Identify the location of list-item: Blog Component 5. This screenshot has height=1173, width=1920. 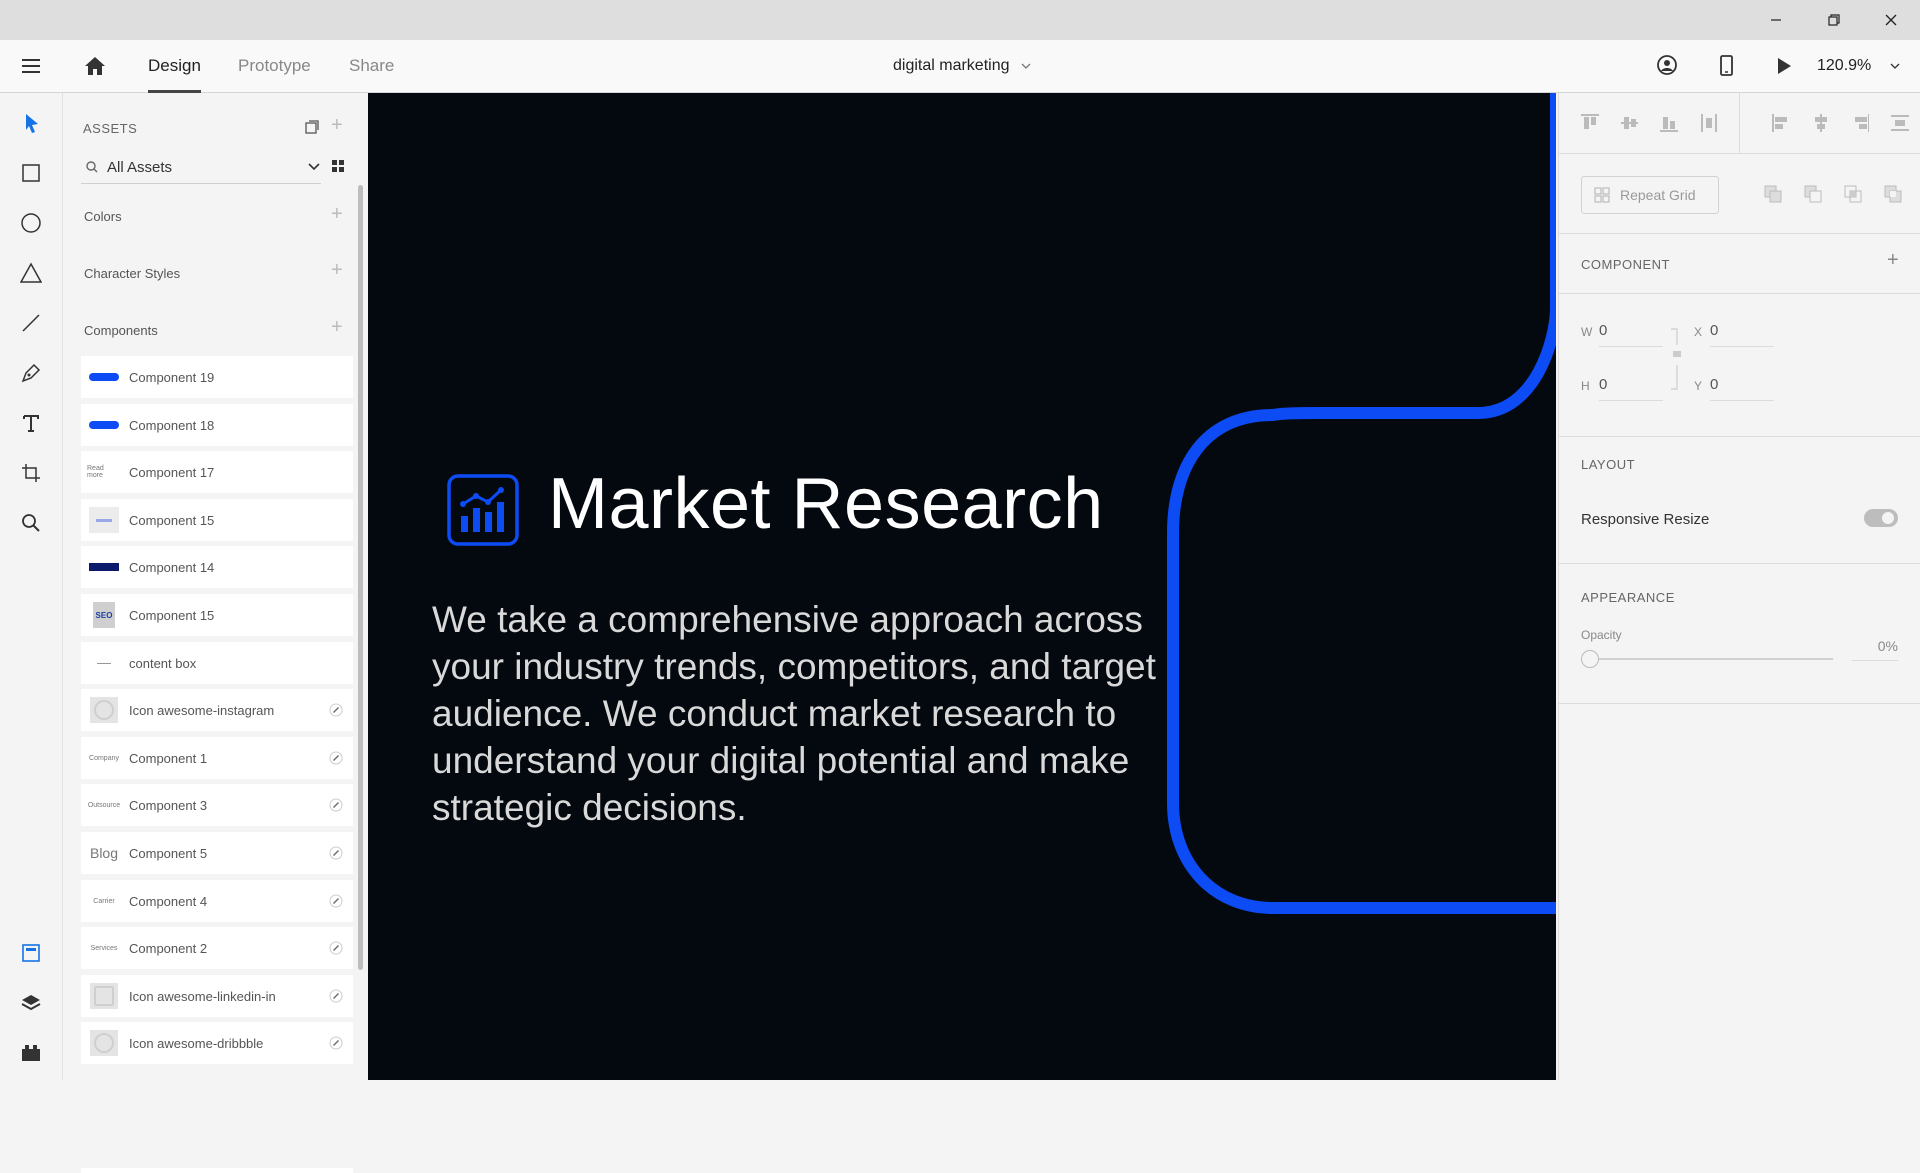
(217, 853).